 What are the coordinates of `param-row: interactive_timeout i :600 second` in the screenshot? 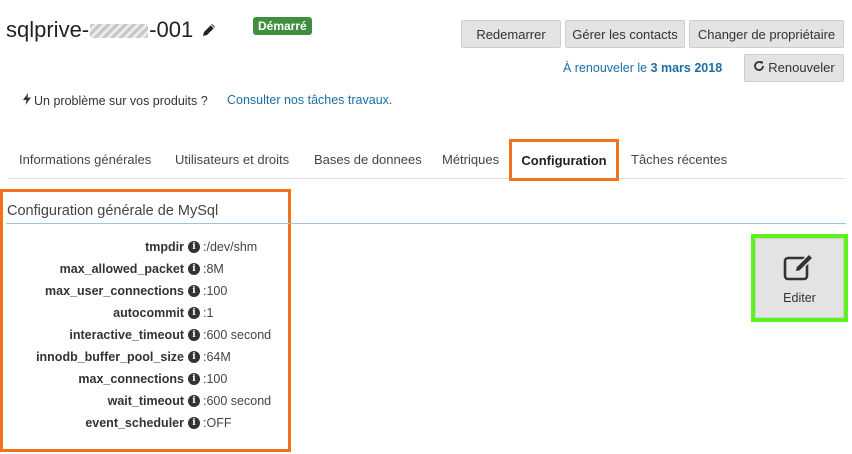 It's located at (145, 335).